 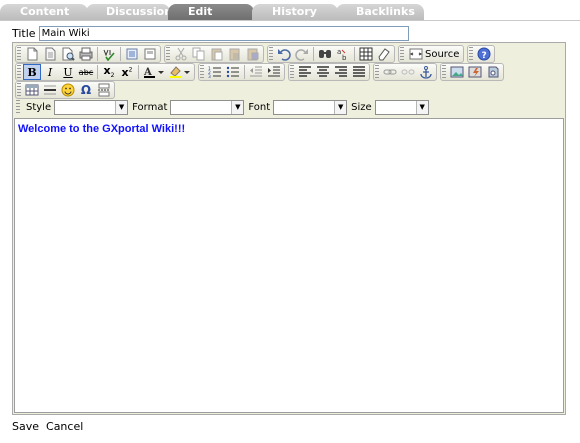 I want to click on eraser-icon, so click(x=384, y=54).